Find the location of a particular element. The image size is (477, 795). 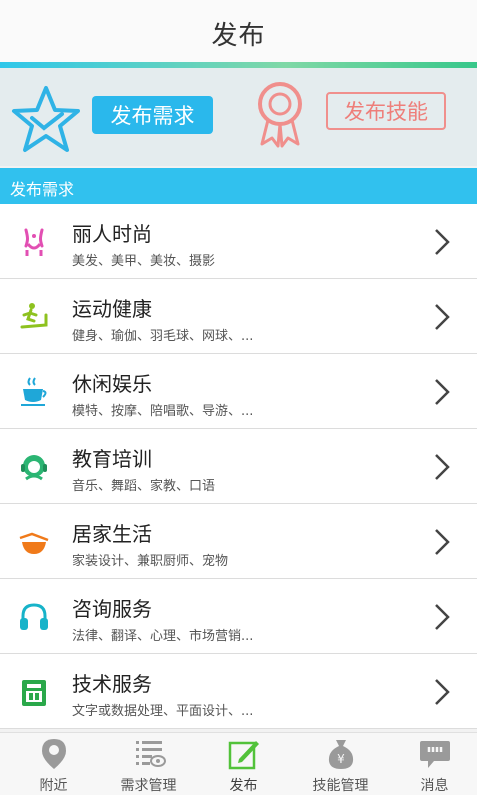

bottom-tab-bar: 附近 需求管理 发布 ¥ 技能管理 消息 is located at coordinates (238, 763).